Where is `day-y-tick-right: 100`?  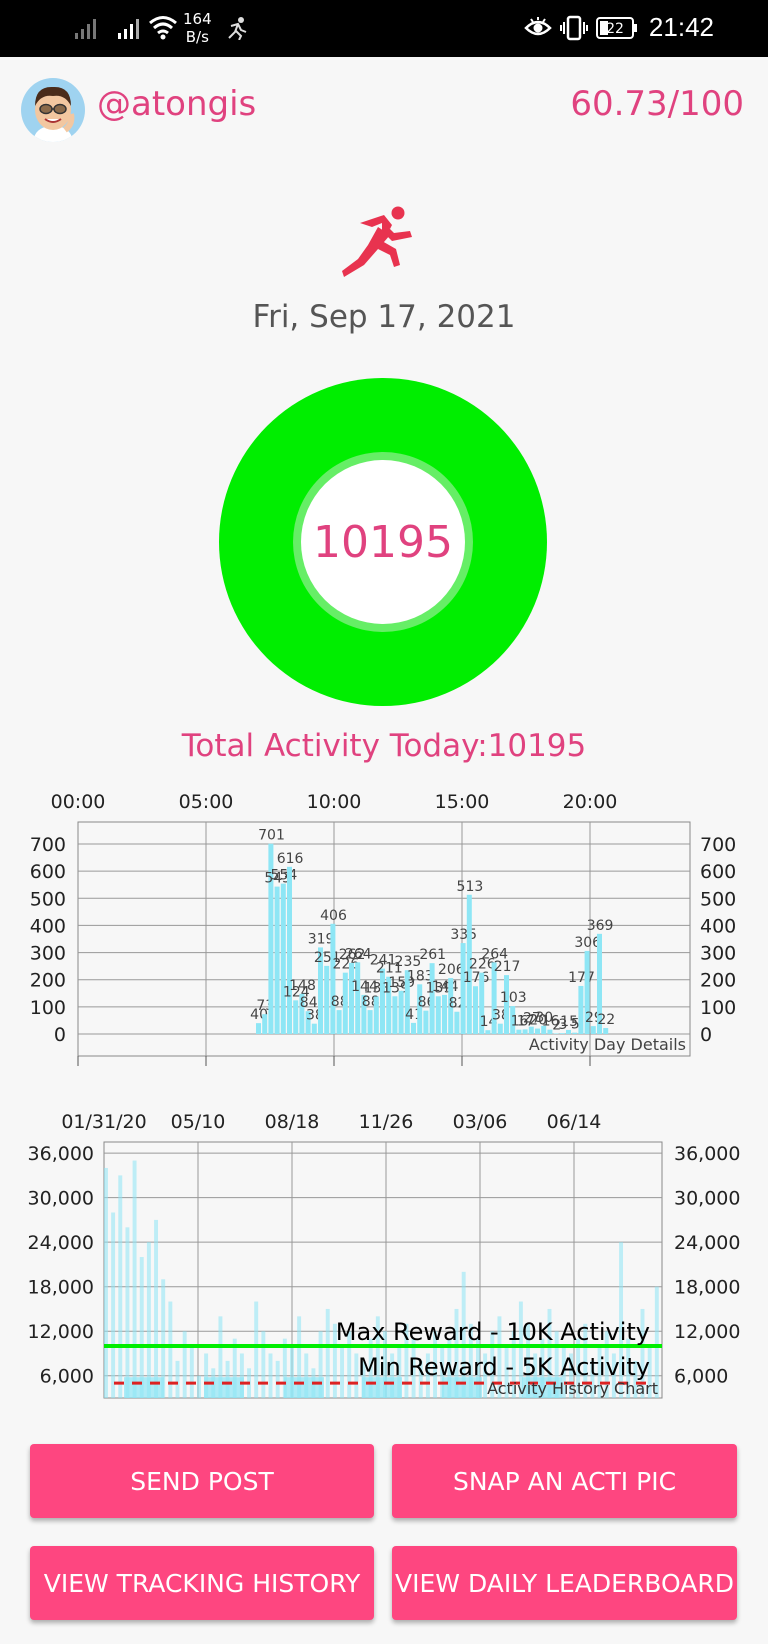
day-y-tick-right: 100 is located at coordinates (718, 1008).